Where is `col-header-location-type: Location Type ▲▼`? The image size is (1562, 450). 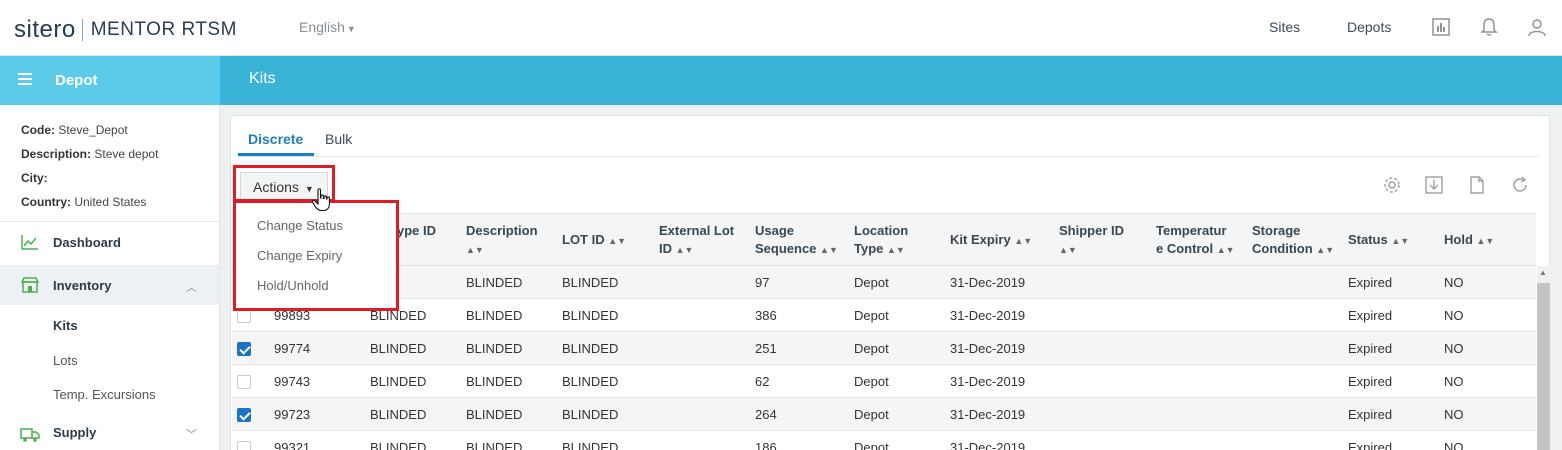
col-header-location-type: Location Type ▲▼ is located at coordinates (881, 240).